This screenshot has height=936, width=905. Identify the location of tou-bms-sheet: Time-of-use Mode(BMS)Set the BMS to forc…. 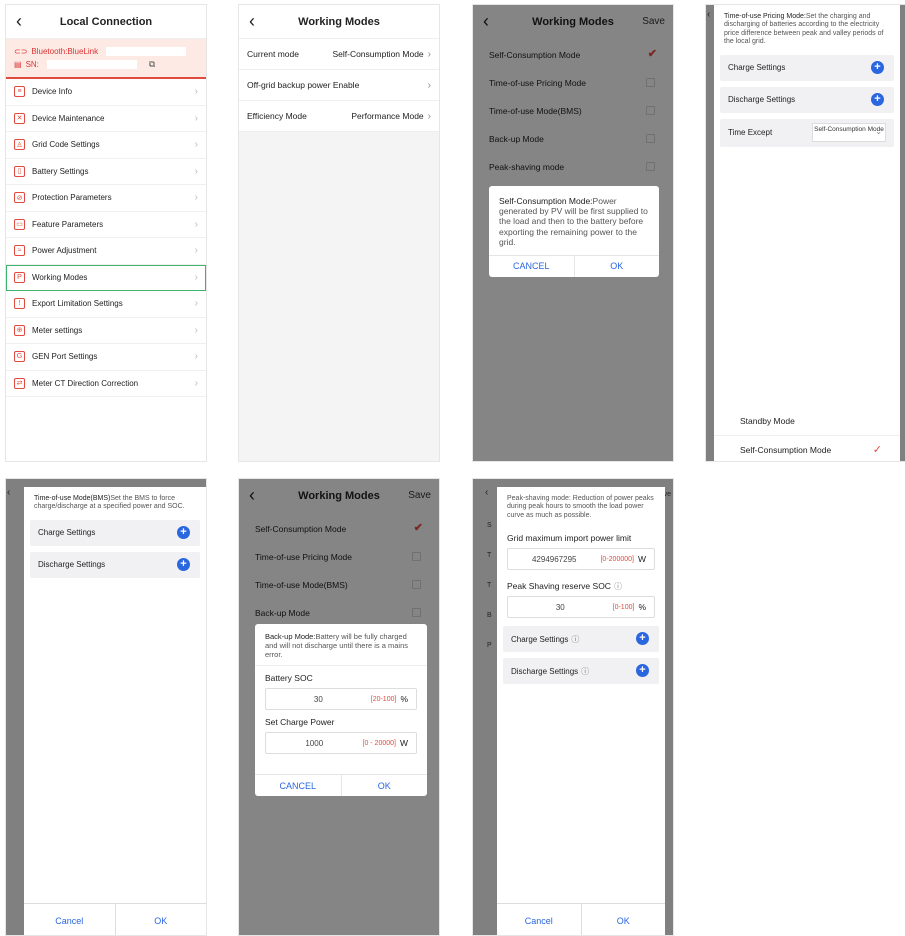
(115, 711).